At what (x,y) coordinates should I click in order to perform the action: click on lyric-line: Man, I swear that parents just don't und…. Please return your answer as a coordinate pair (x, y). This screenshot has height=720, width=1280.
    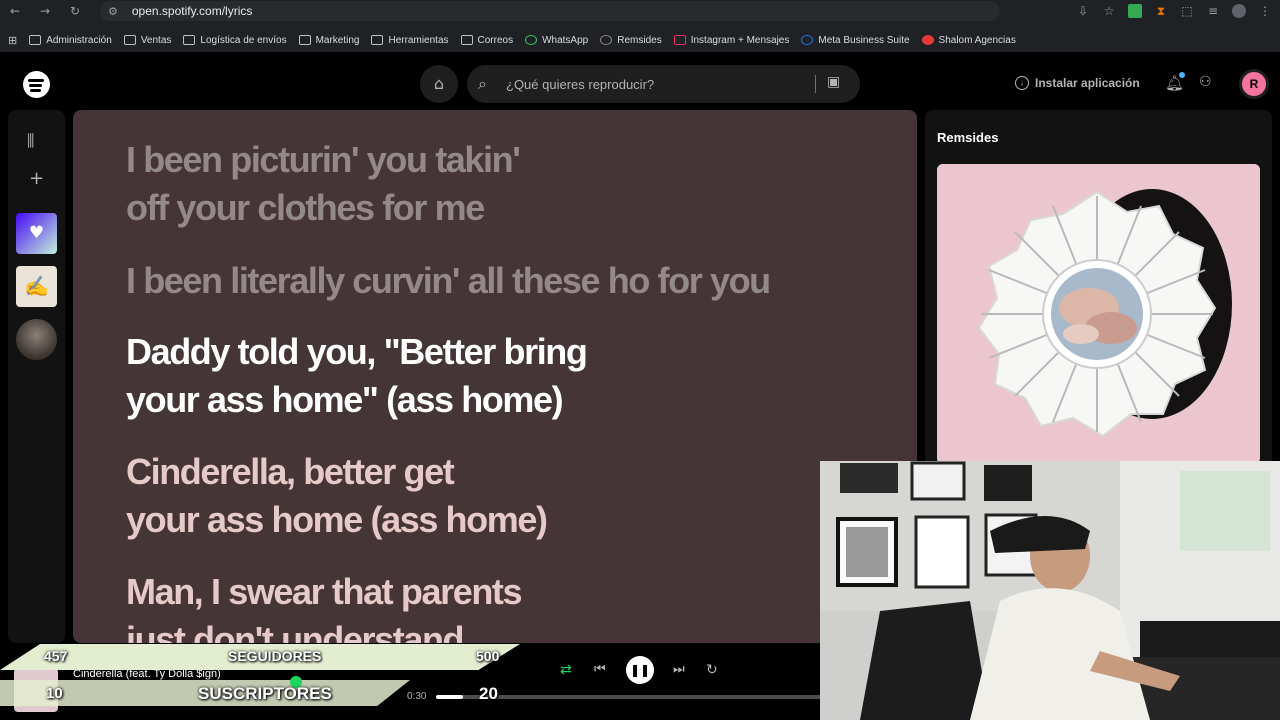
    Looking at the image, I should click on (324, 605).